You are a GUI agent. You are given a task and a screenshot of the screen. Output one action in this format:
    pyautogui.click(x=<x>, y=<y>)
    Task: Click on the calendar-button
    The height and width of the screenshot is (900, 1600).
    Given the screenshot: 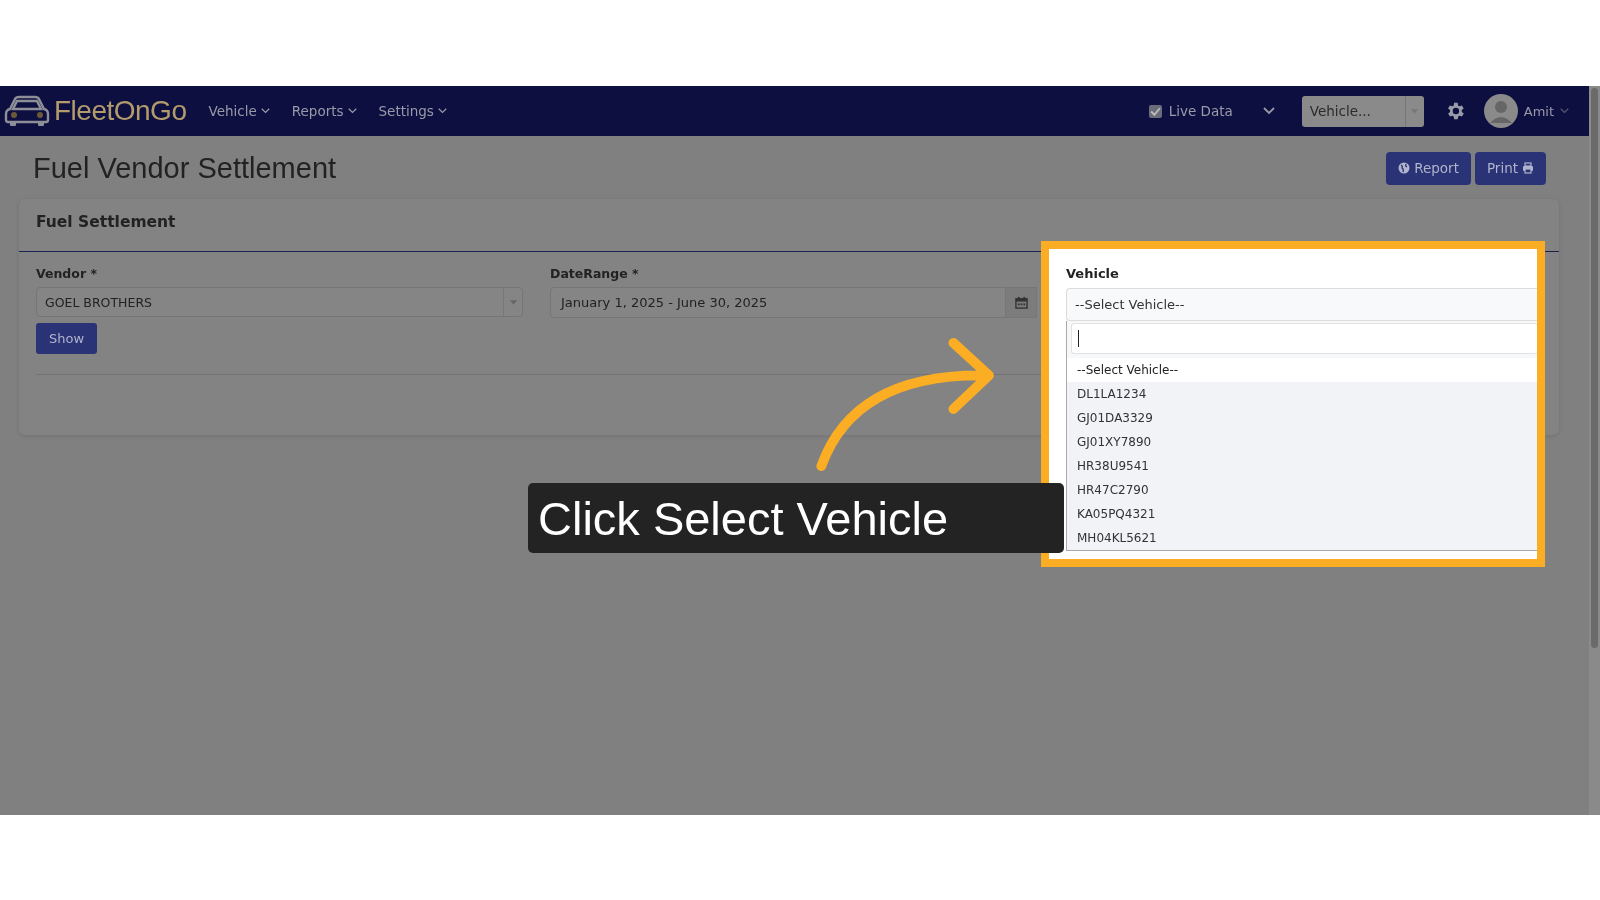 What is the action you would take?
    pyautogui.click(x=1021, y=302)
    